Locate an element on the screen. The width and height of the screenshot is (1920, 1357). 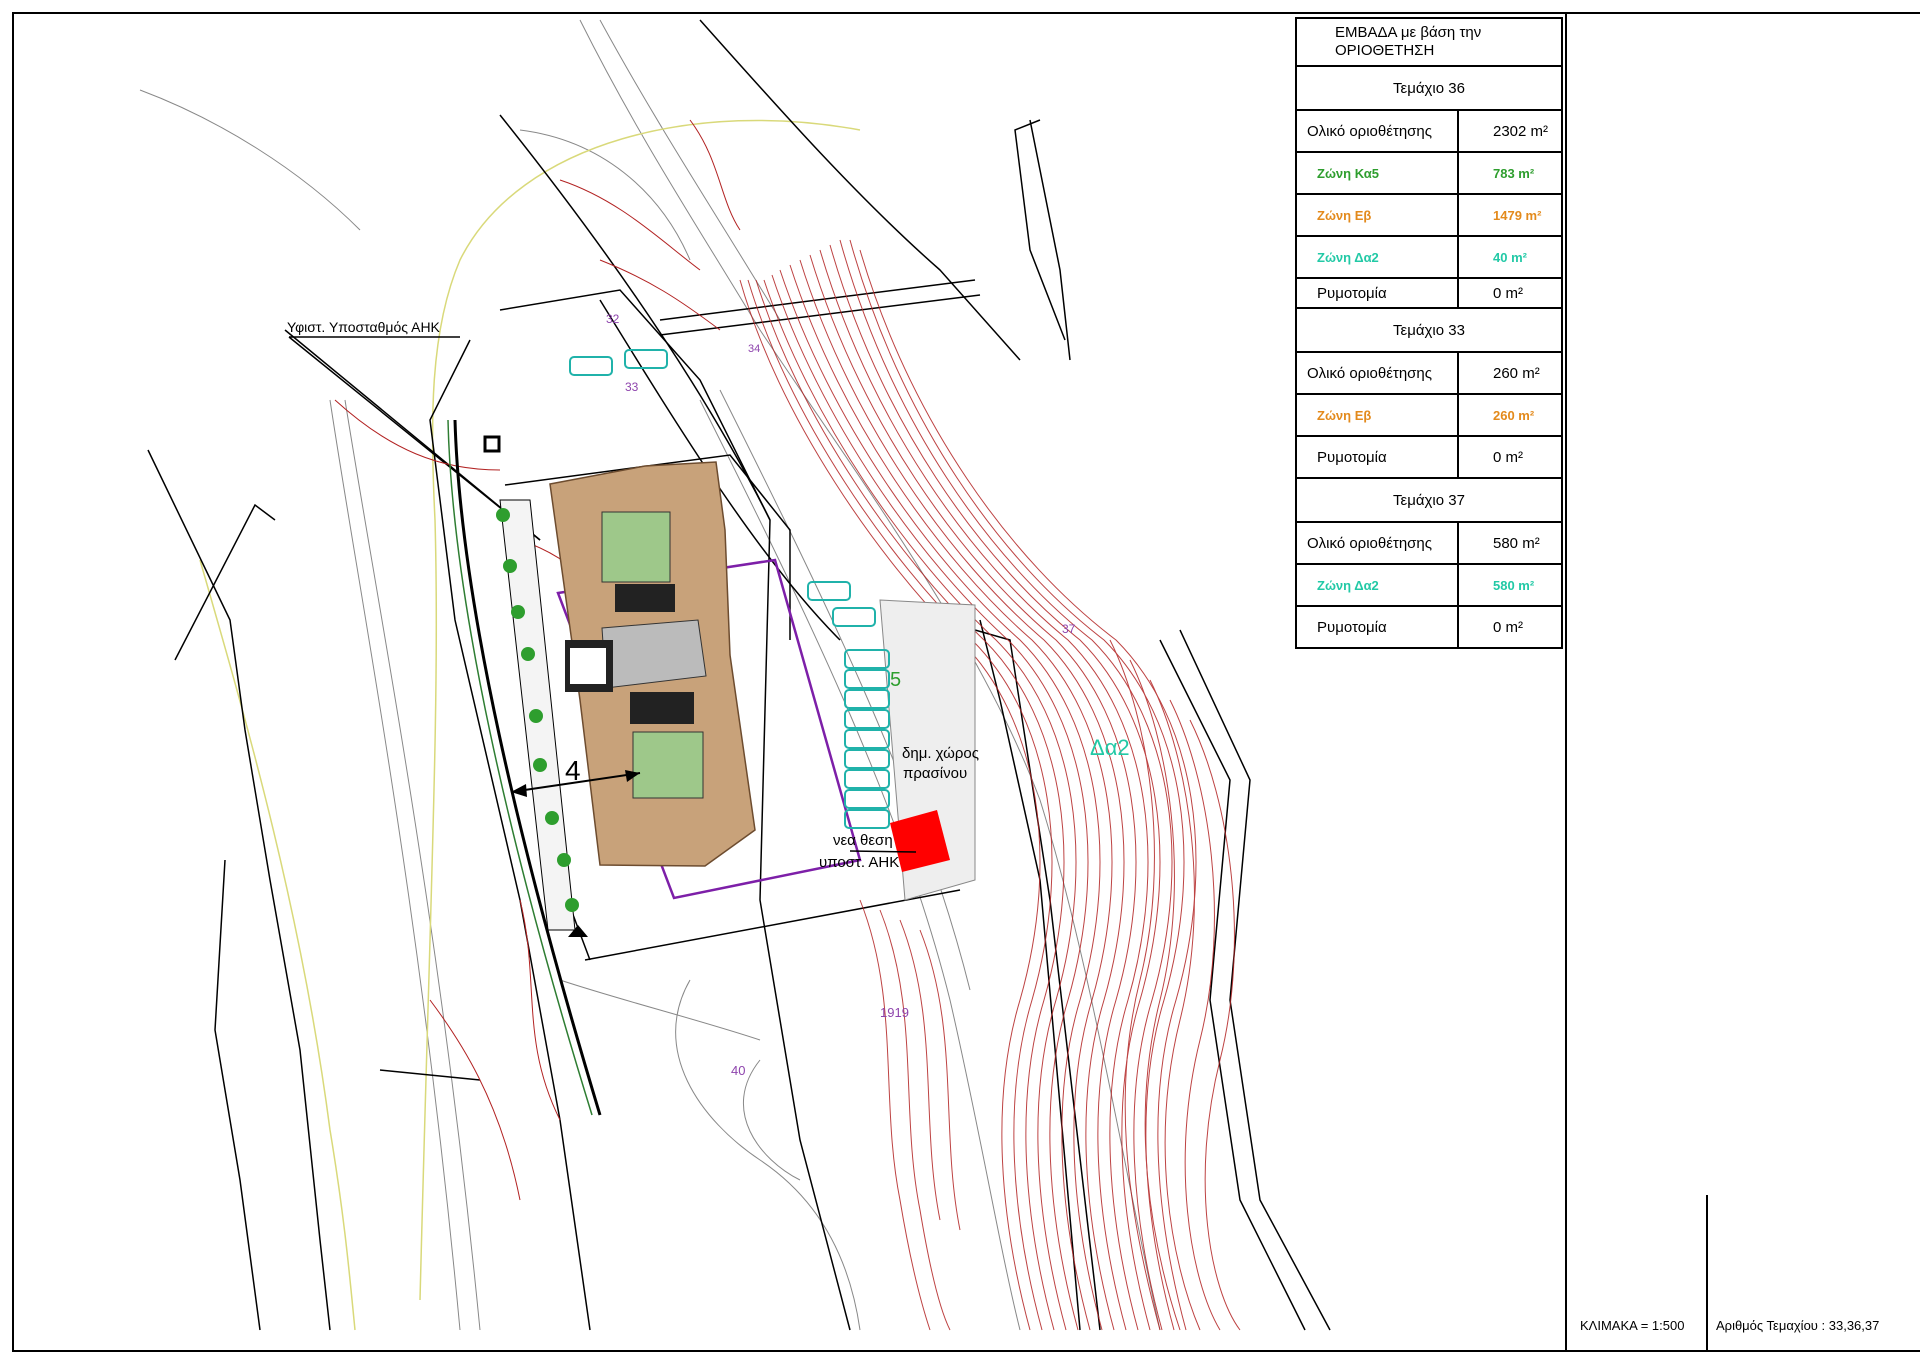
zone-ka5-fragment-label: 5 is located at coordinates (895, 680).